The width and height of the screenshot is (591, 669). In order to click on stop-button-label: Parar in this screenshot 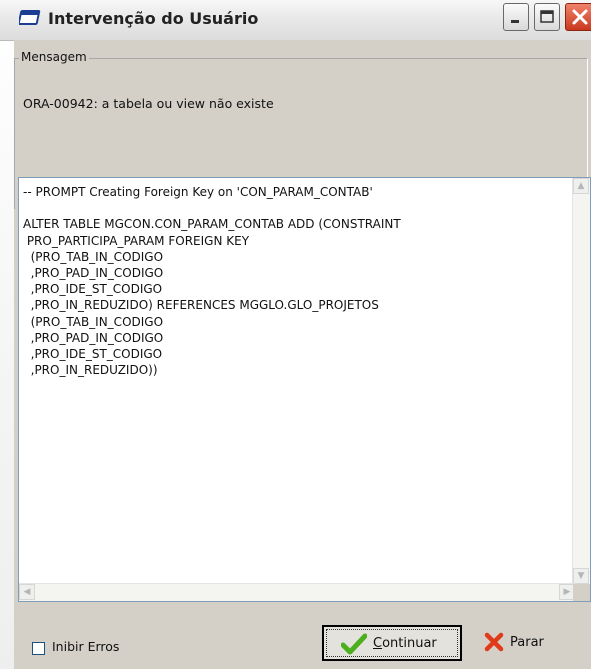, I will do `click(527, 642)`.